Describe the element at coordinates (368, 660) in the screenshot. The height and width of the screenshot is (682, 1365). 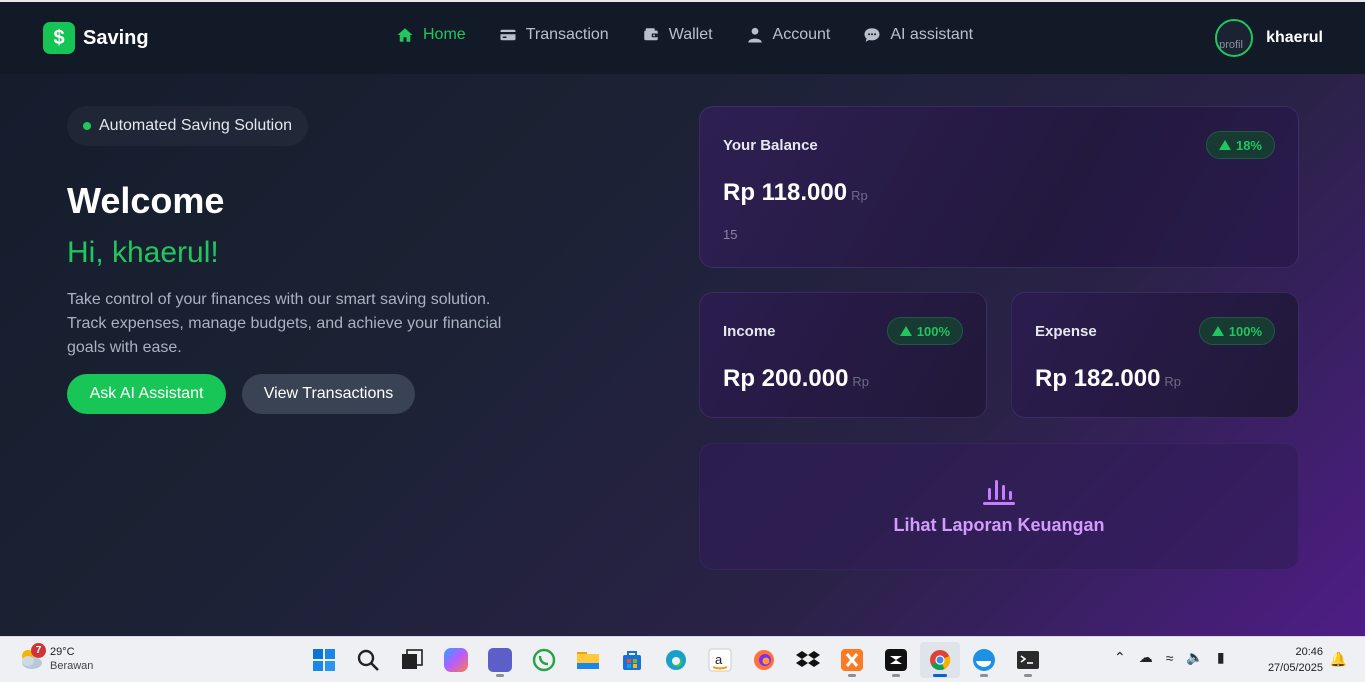
I see `search-icon` at that location.